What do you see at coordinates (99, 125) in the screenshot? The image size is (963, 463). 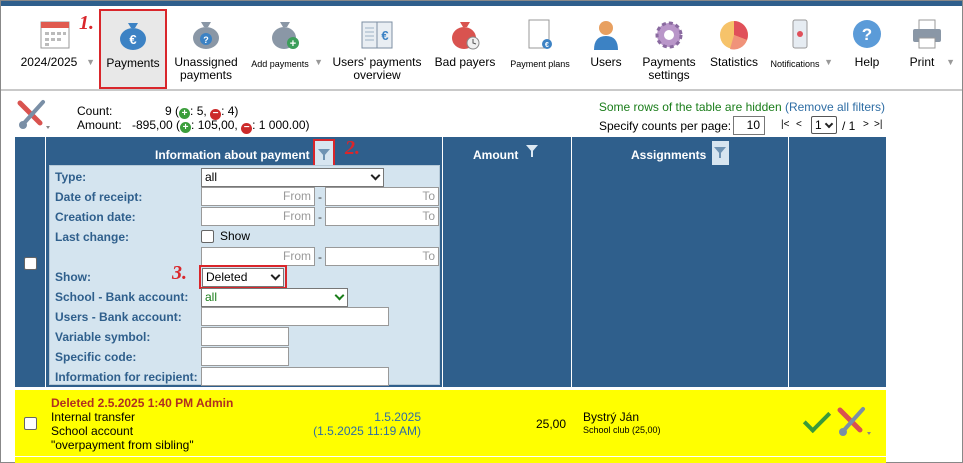 I see `amount-label: Amount:` at bounding box center [99, 125].